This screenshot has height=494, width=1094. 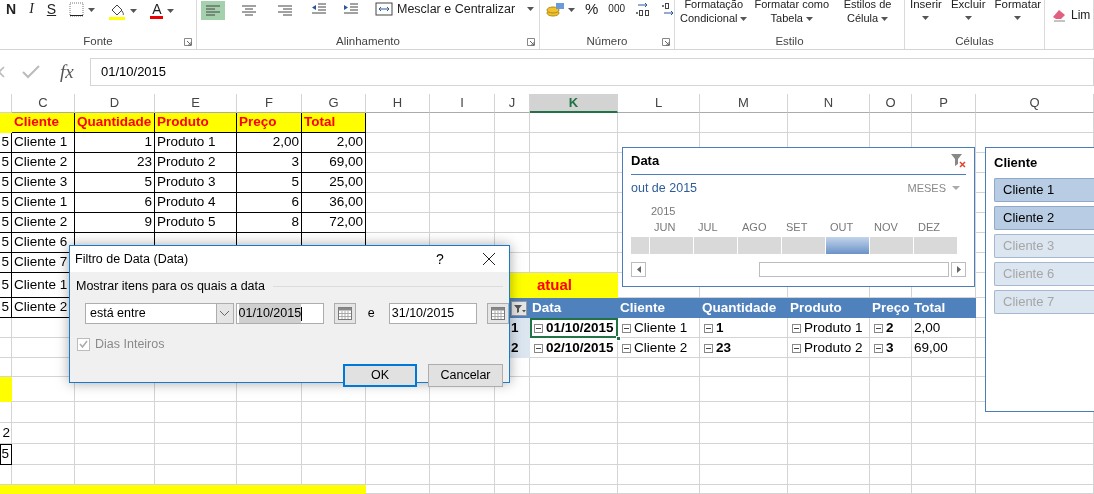 What do you see at coordinates (6, 433) in the screenshot?
I see `table-cell: 2` at bounding box center [6, 433].